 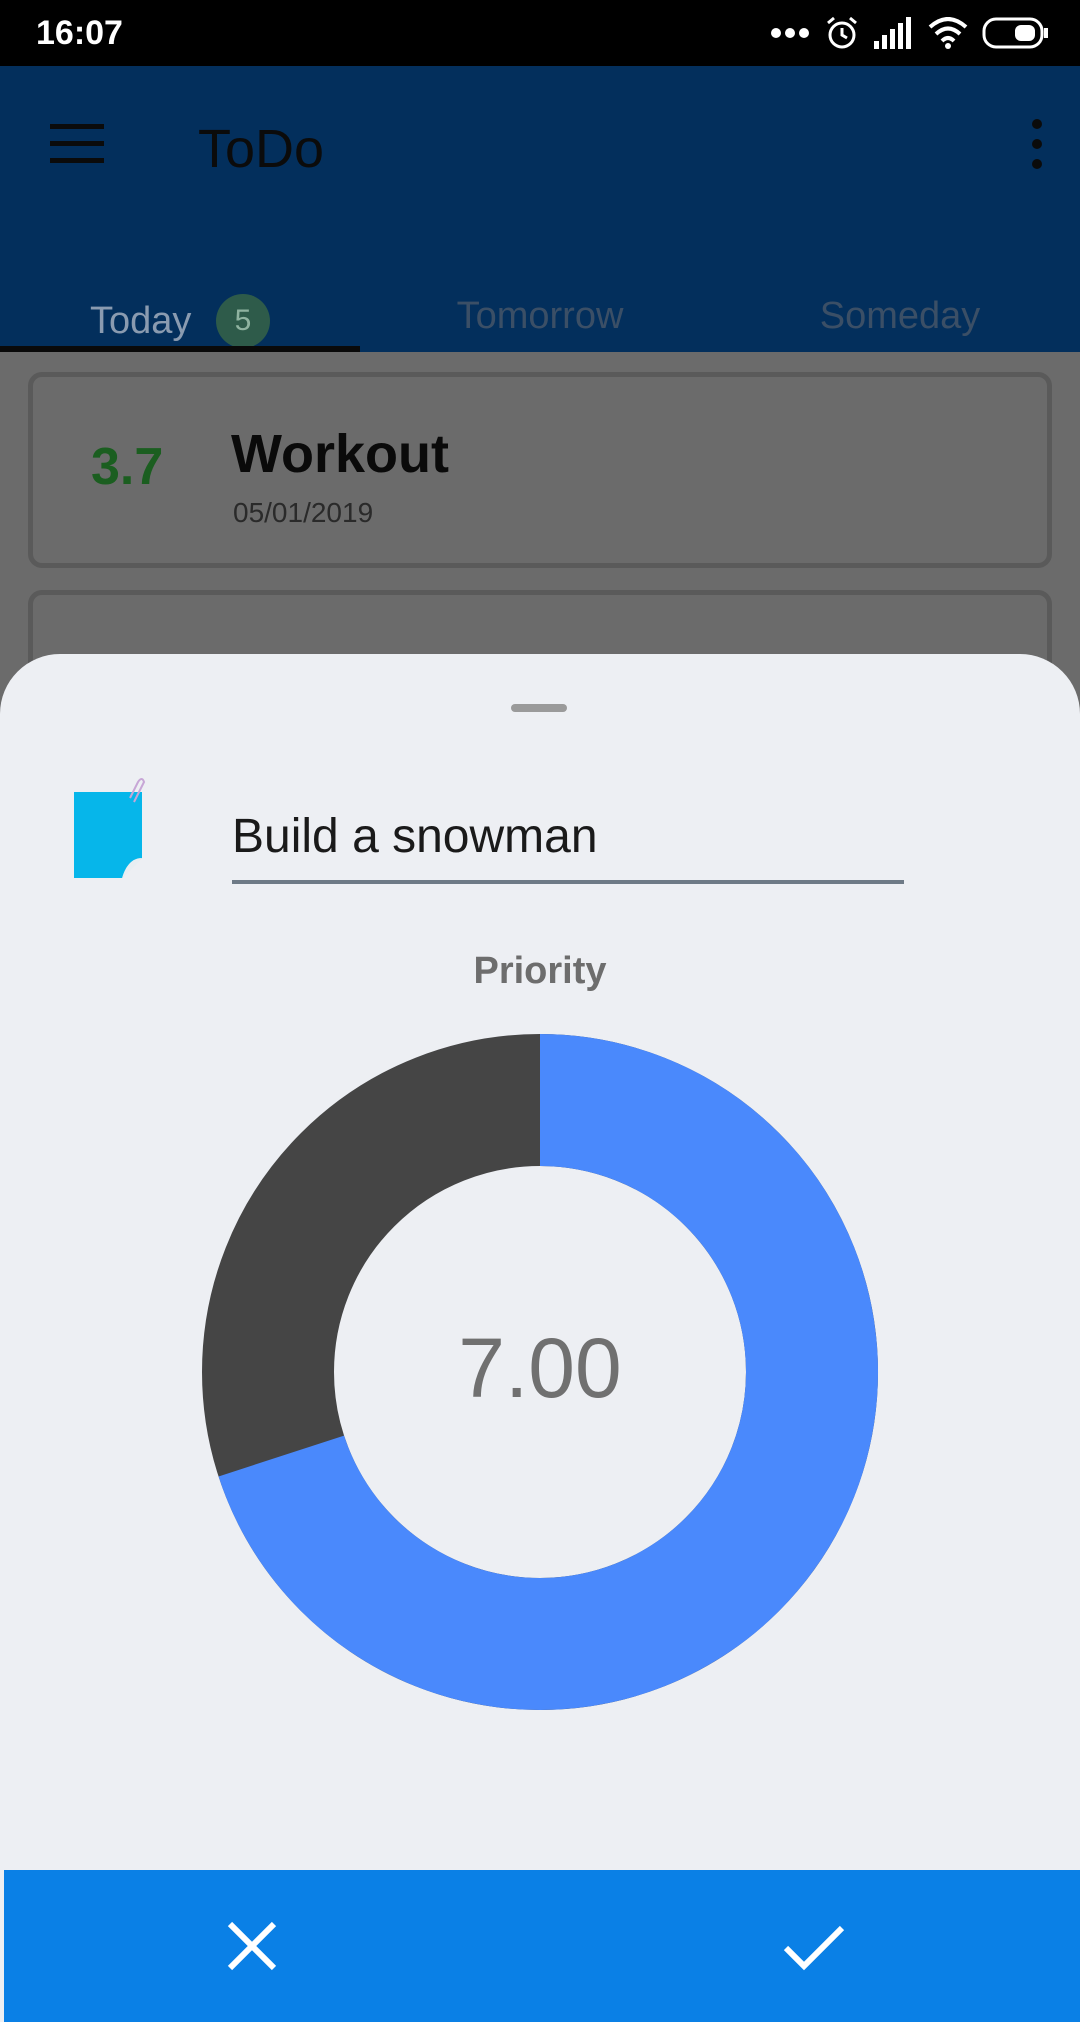 I want to click on tab-today: Today 5, so click(x=180, y=309).